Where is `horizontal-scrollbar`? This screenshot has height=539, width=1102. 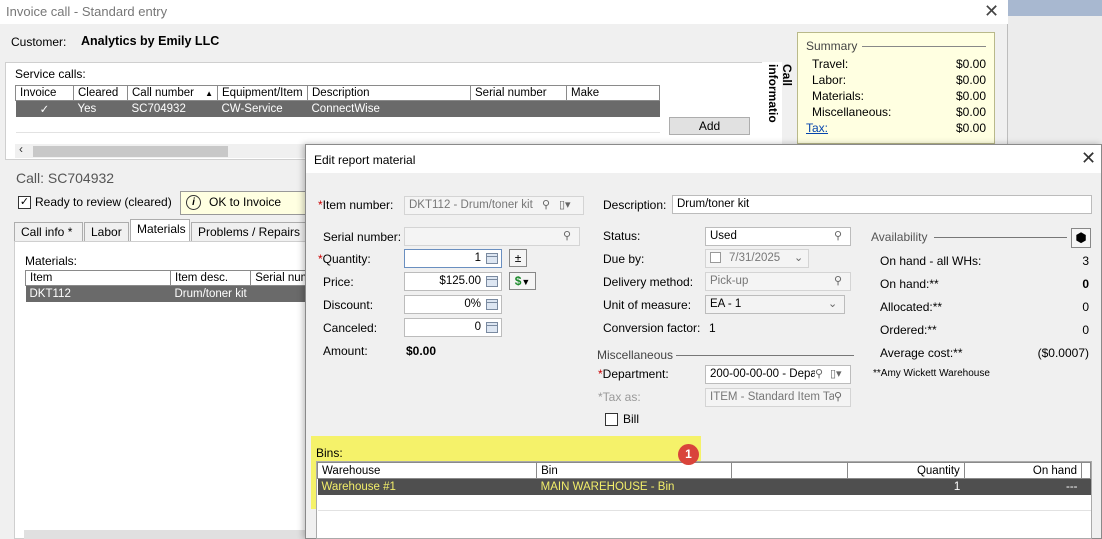
horizontal-scrollbar is located at coordinates (169, 534).